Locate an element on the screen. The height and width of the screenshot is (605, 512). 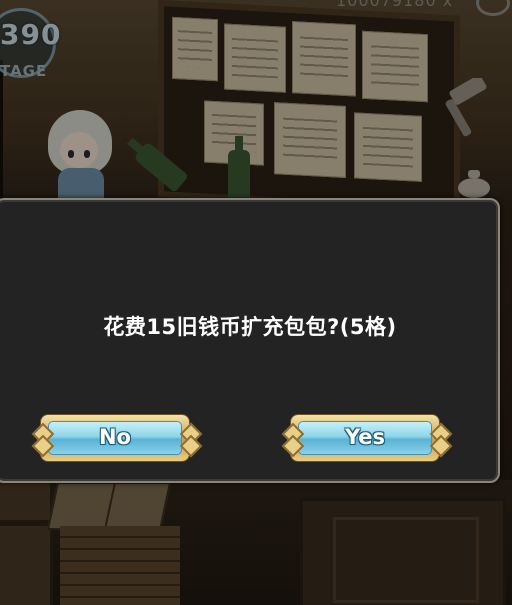
no-button-label: No is located at coordinates (114, 437).